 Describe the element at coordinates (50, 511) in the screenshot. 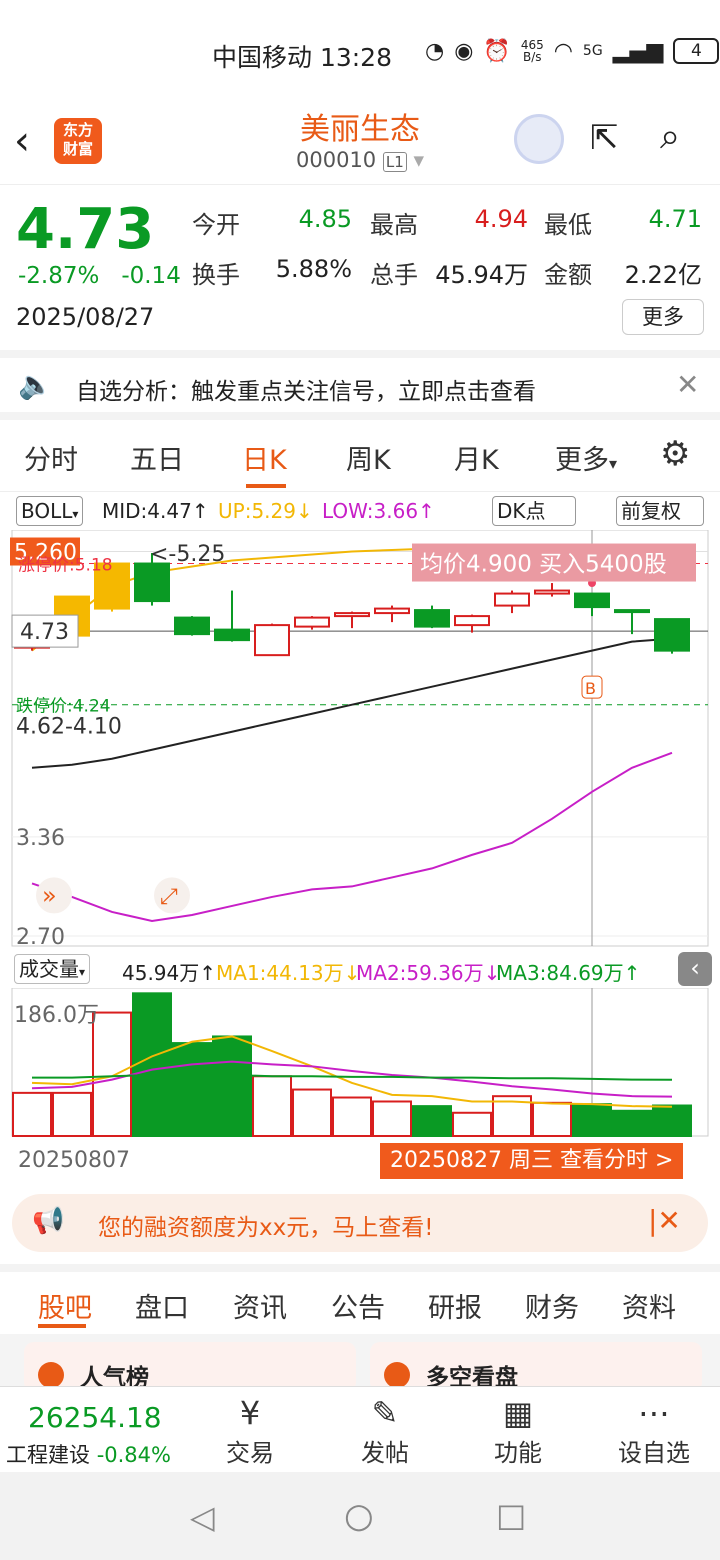

I see `indicator-selector: BOLL▾` at that location.